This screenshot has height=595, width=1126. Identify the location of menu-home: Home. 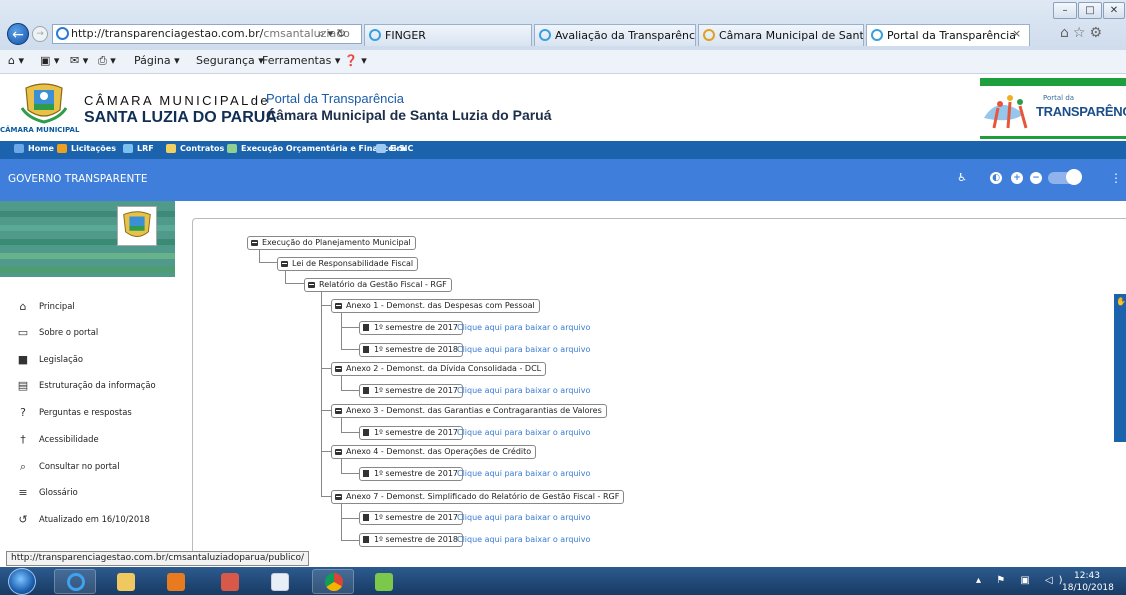
(34, 148).